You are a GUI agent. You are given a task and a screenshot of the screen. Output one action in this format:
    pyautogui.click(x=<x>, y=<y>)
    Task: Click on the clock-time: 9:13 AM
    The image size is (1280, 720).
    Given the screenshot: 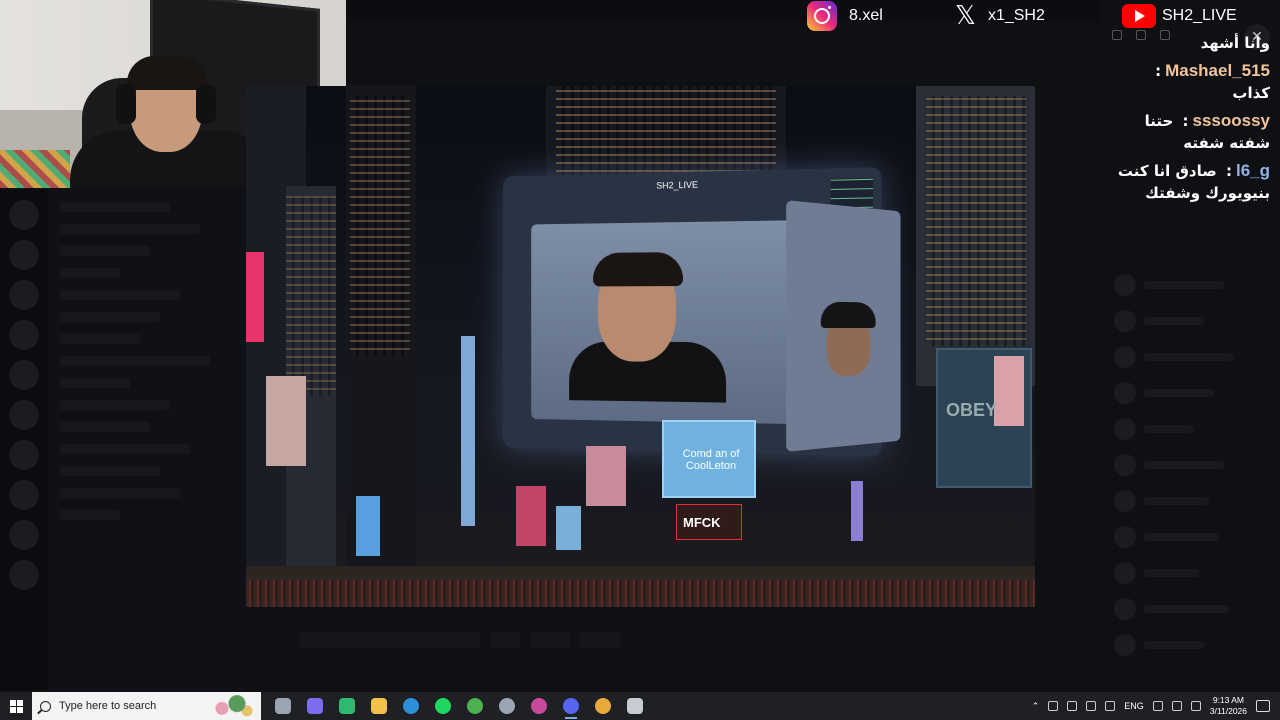 What is the action you would take?
    pyautogui.click(x=1228, y=700)
    